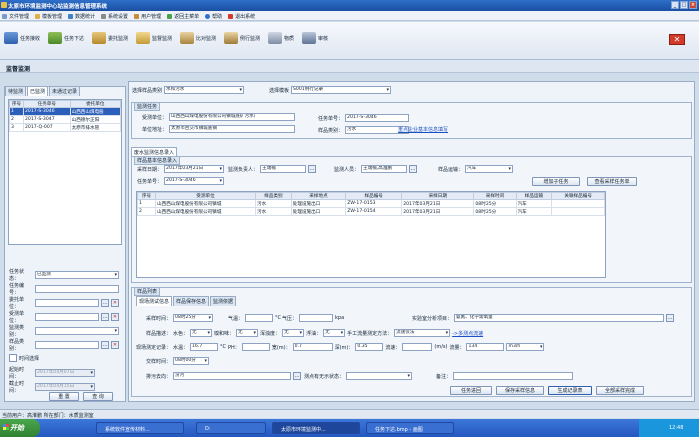 The height and width of the screenshot is (437, 699). What do you see at coordinates (191, 301) in the screenshot?
I see `tab-sample-storage: 样品保存信息` at bounding box center [191, 301].